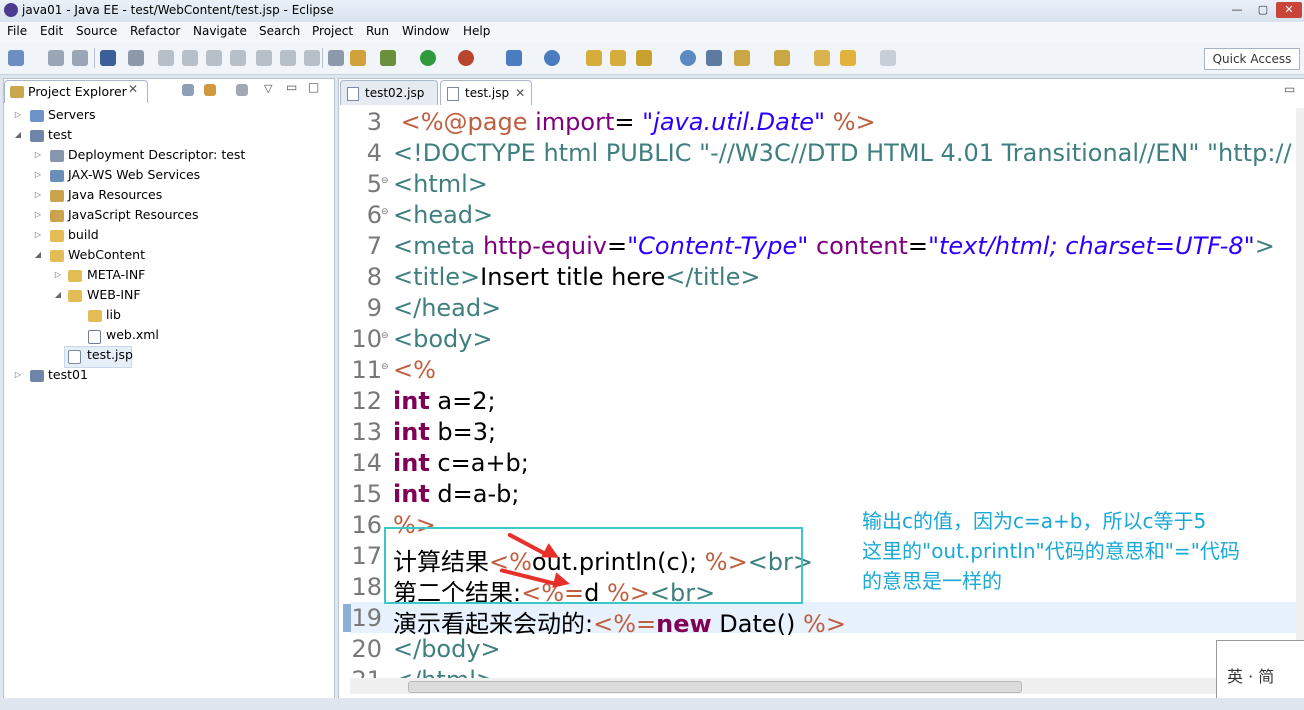 The image size is (1304, 710). What do you see at coordinates (377, 31) in the screenshot?
I see `menu-run: Run` at bounding box center [377, 31].